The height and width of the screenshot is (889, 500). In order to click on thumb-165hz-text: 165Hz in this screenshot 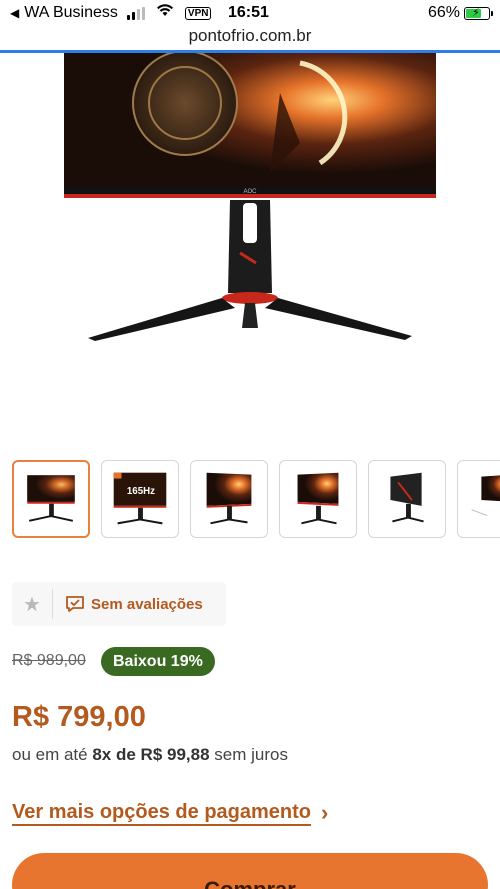, I will do `click(141, 491)`.